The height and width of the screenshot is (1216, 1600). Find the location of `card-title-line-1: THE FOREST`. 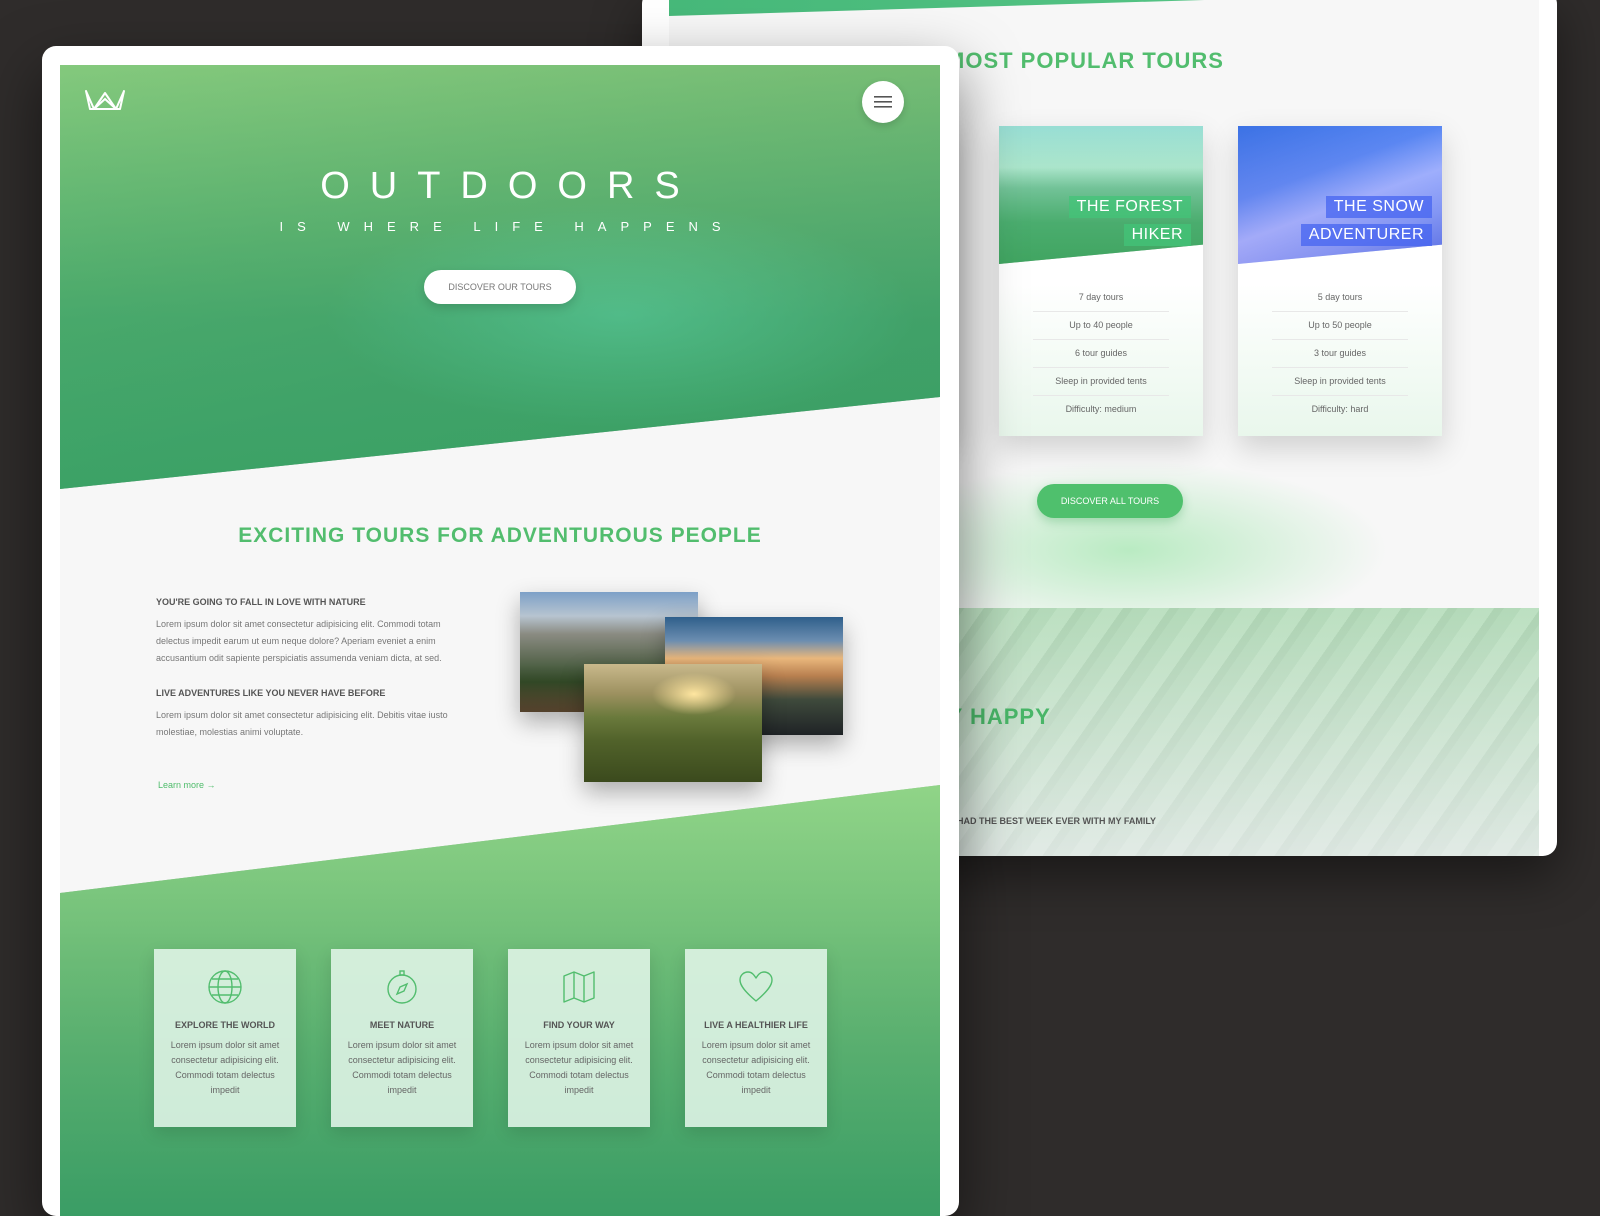

card-title-line-1: THE FOREST is located at coordinates (1129, 207).